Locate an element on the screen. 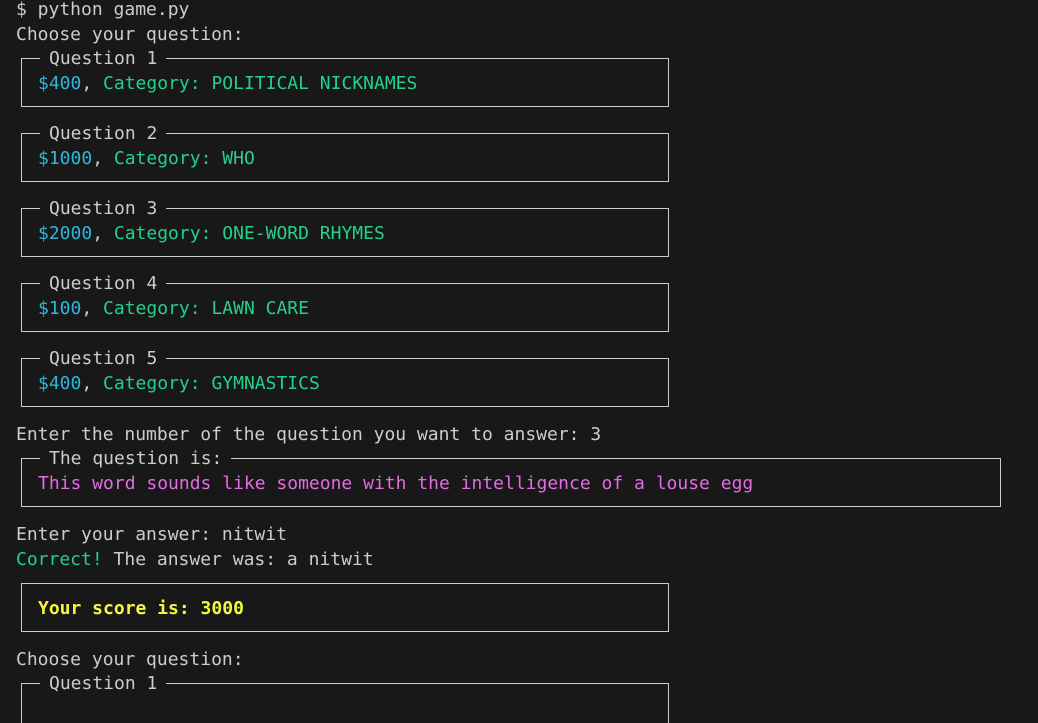 This screenshot has height=723, width=1038. question-panel-body: $1000, Category: WHO is located at coordinates (146, 158).